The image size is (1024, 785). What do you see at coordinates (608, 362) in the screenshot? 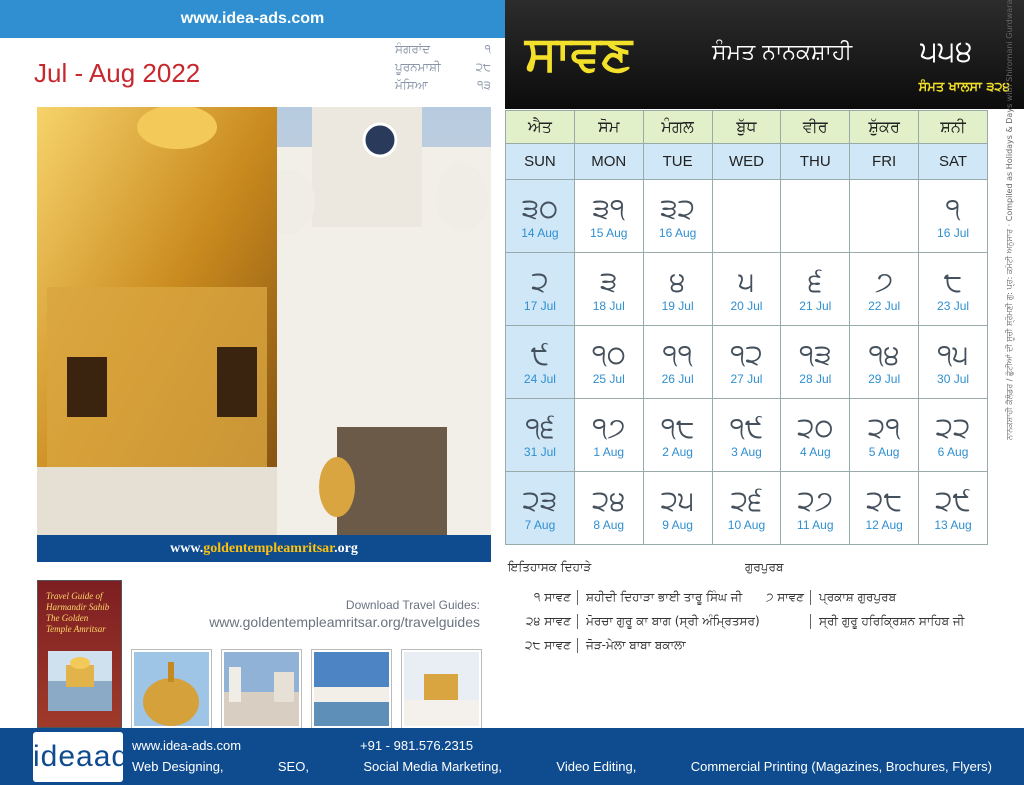
I see `day-cell: ੧੦ 25 Jul` at bounding box center [608, 362].